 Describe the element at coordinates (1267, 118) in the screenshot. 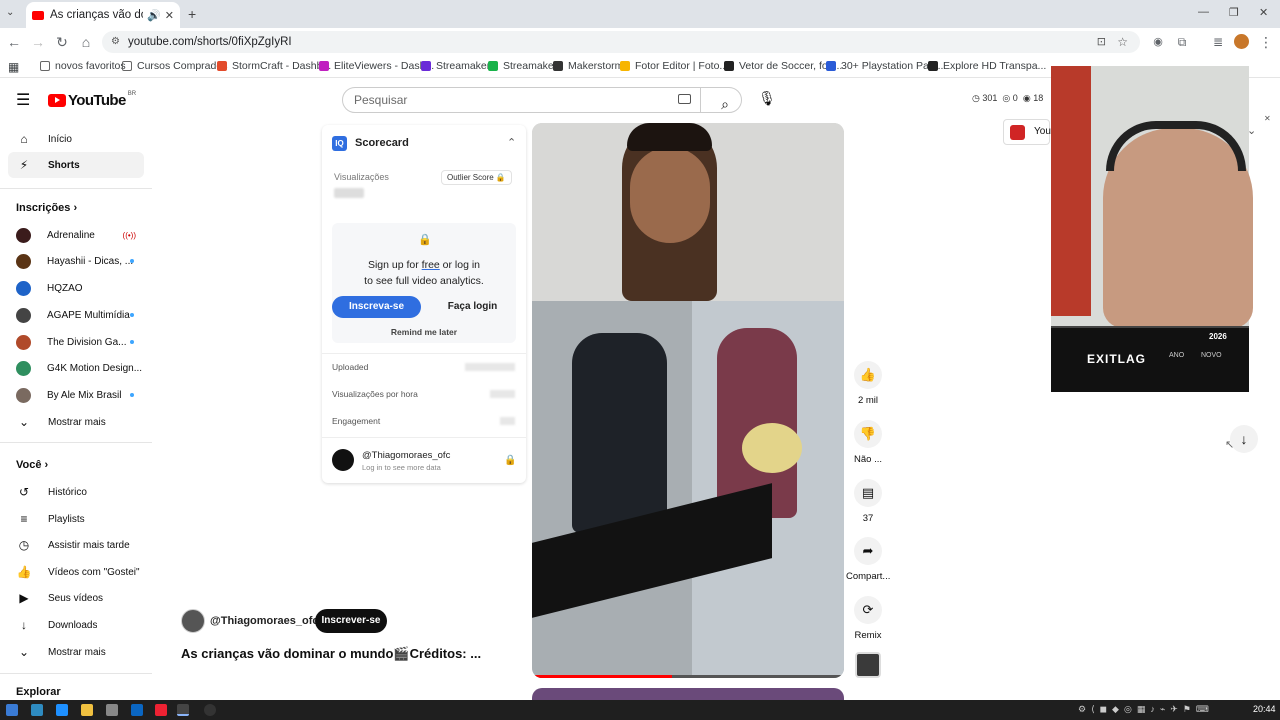

I see `close-widget-icon: ✕` at that location.